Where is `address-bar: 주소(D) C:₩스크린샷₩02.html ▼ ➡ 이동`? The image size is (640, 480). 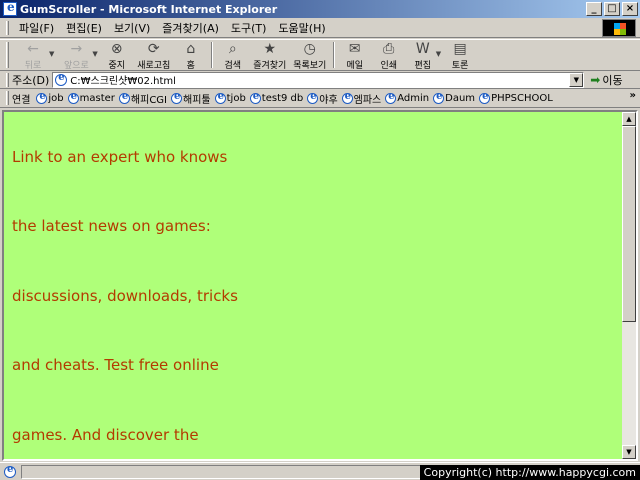
address-bar: 주소(D) C:₩스크린샷₩02.html ▼ ➡ 이동 is located at coordinates (320, 80).